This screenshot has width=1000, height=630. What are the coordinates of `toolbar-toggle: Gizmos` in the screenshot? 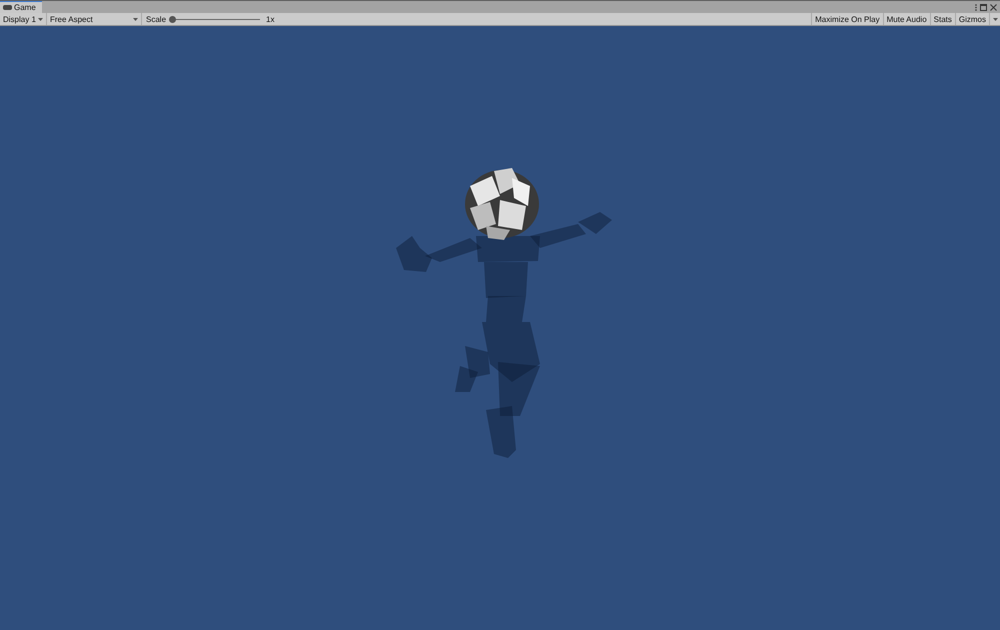 It's located at (971, 19).